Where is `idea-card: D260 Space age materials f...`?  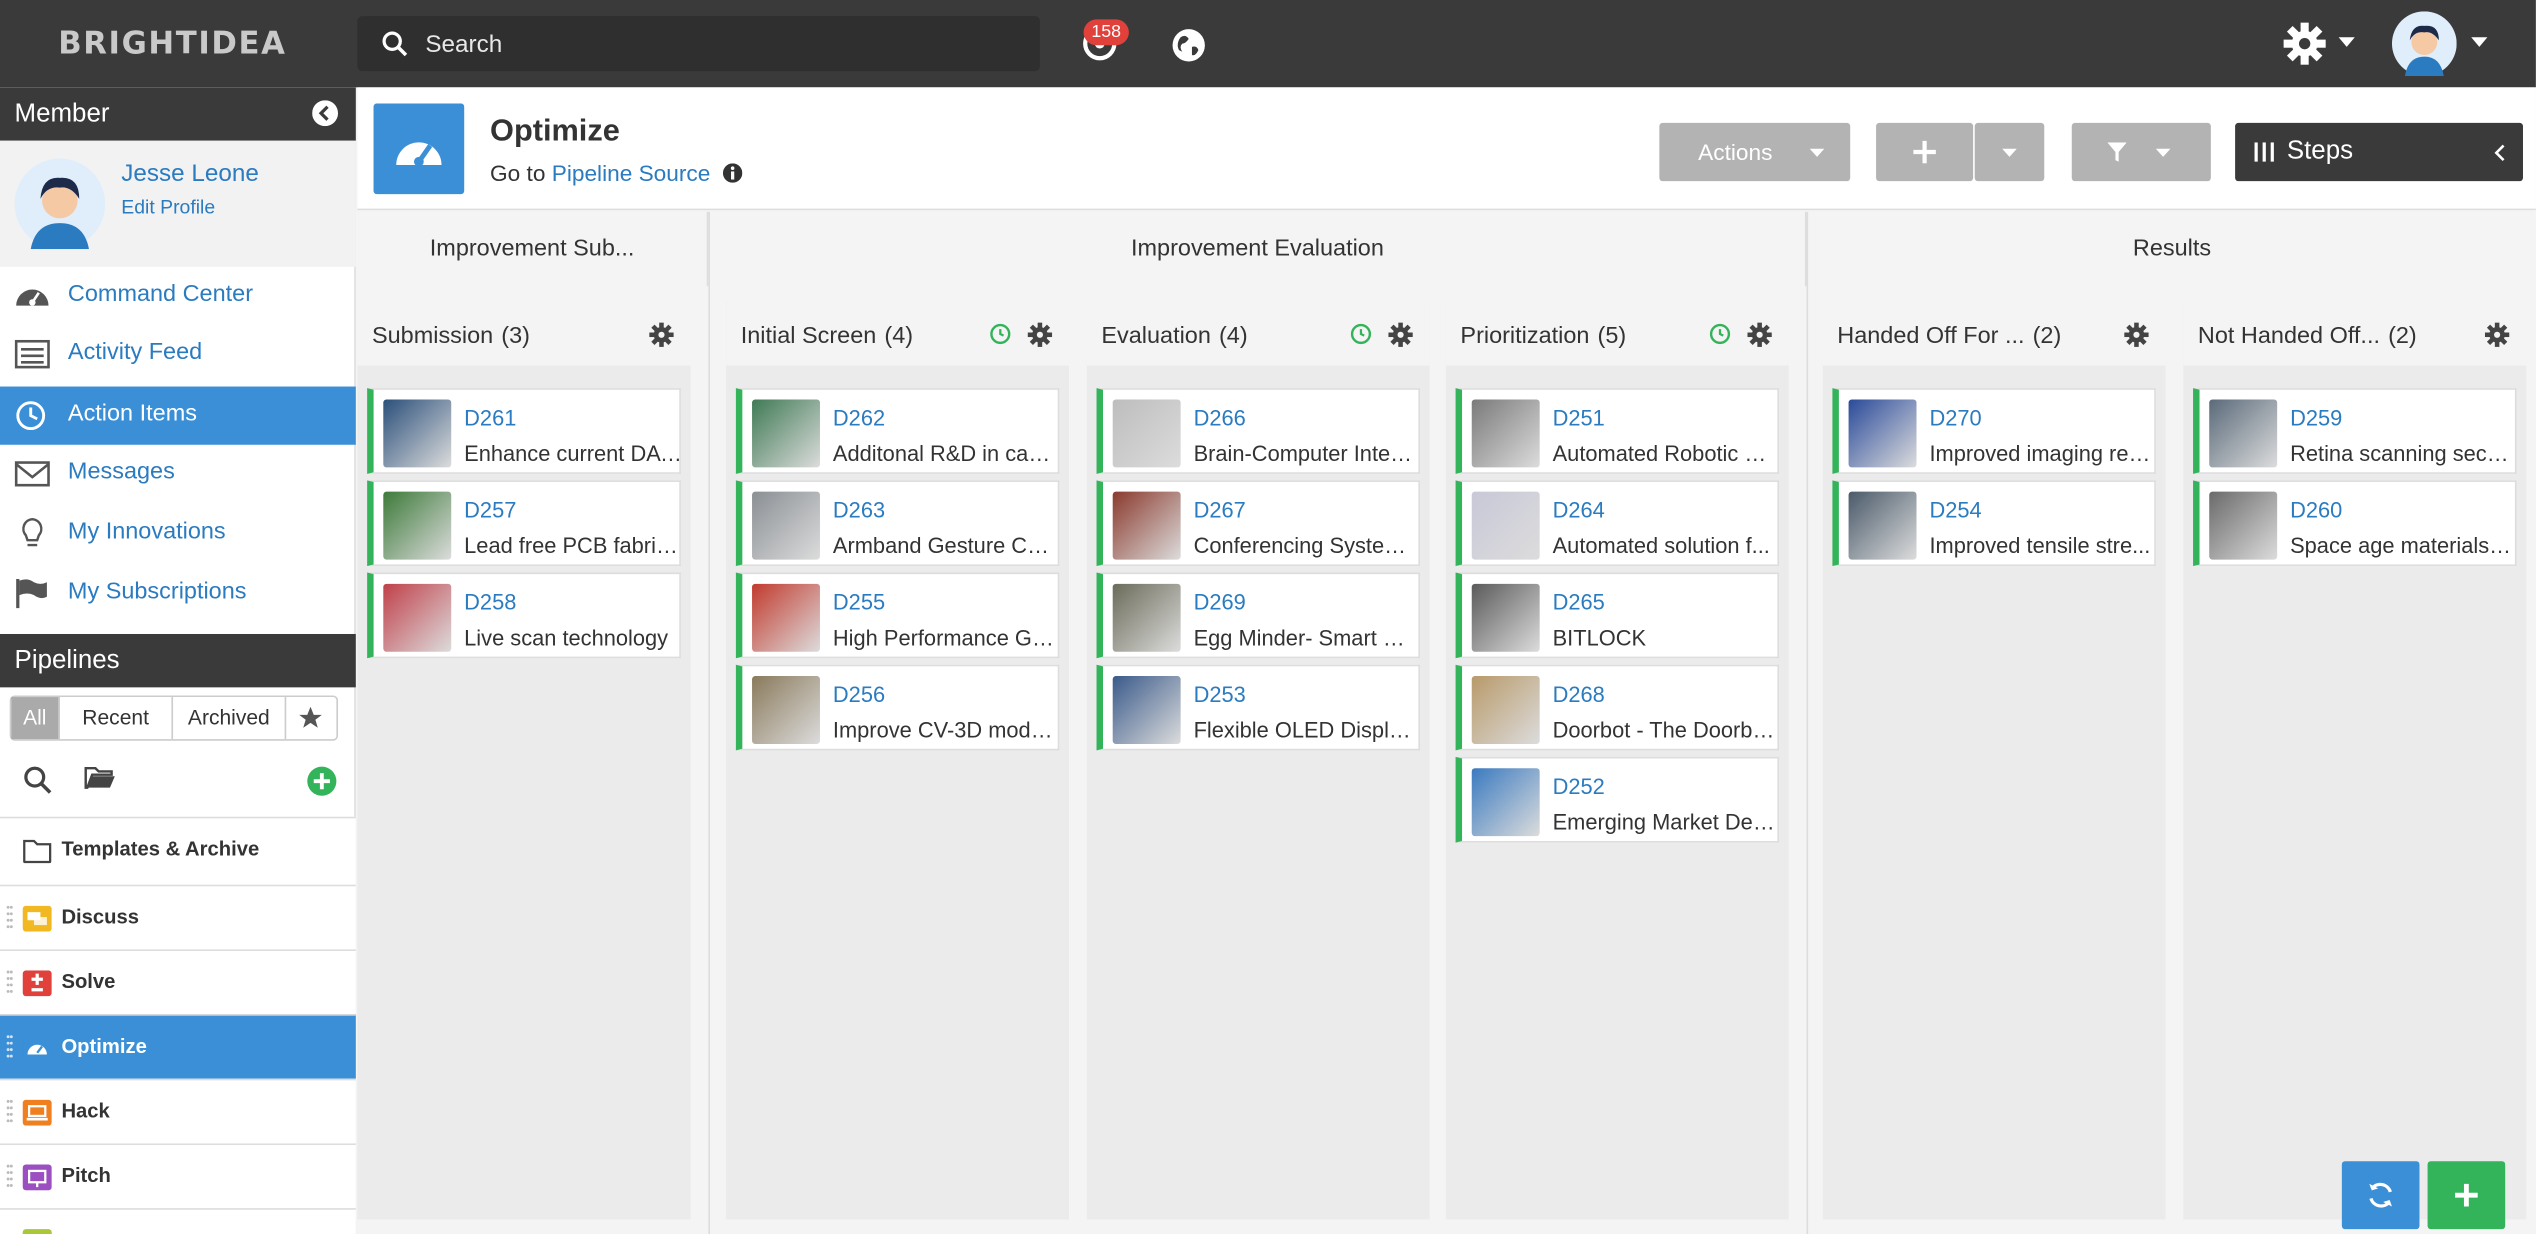
idea-card: D260 Space age materials f... is located at coordinates (2355, 523).